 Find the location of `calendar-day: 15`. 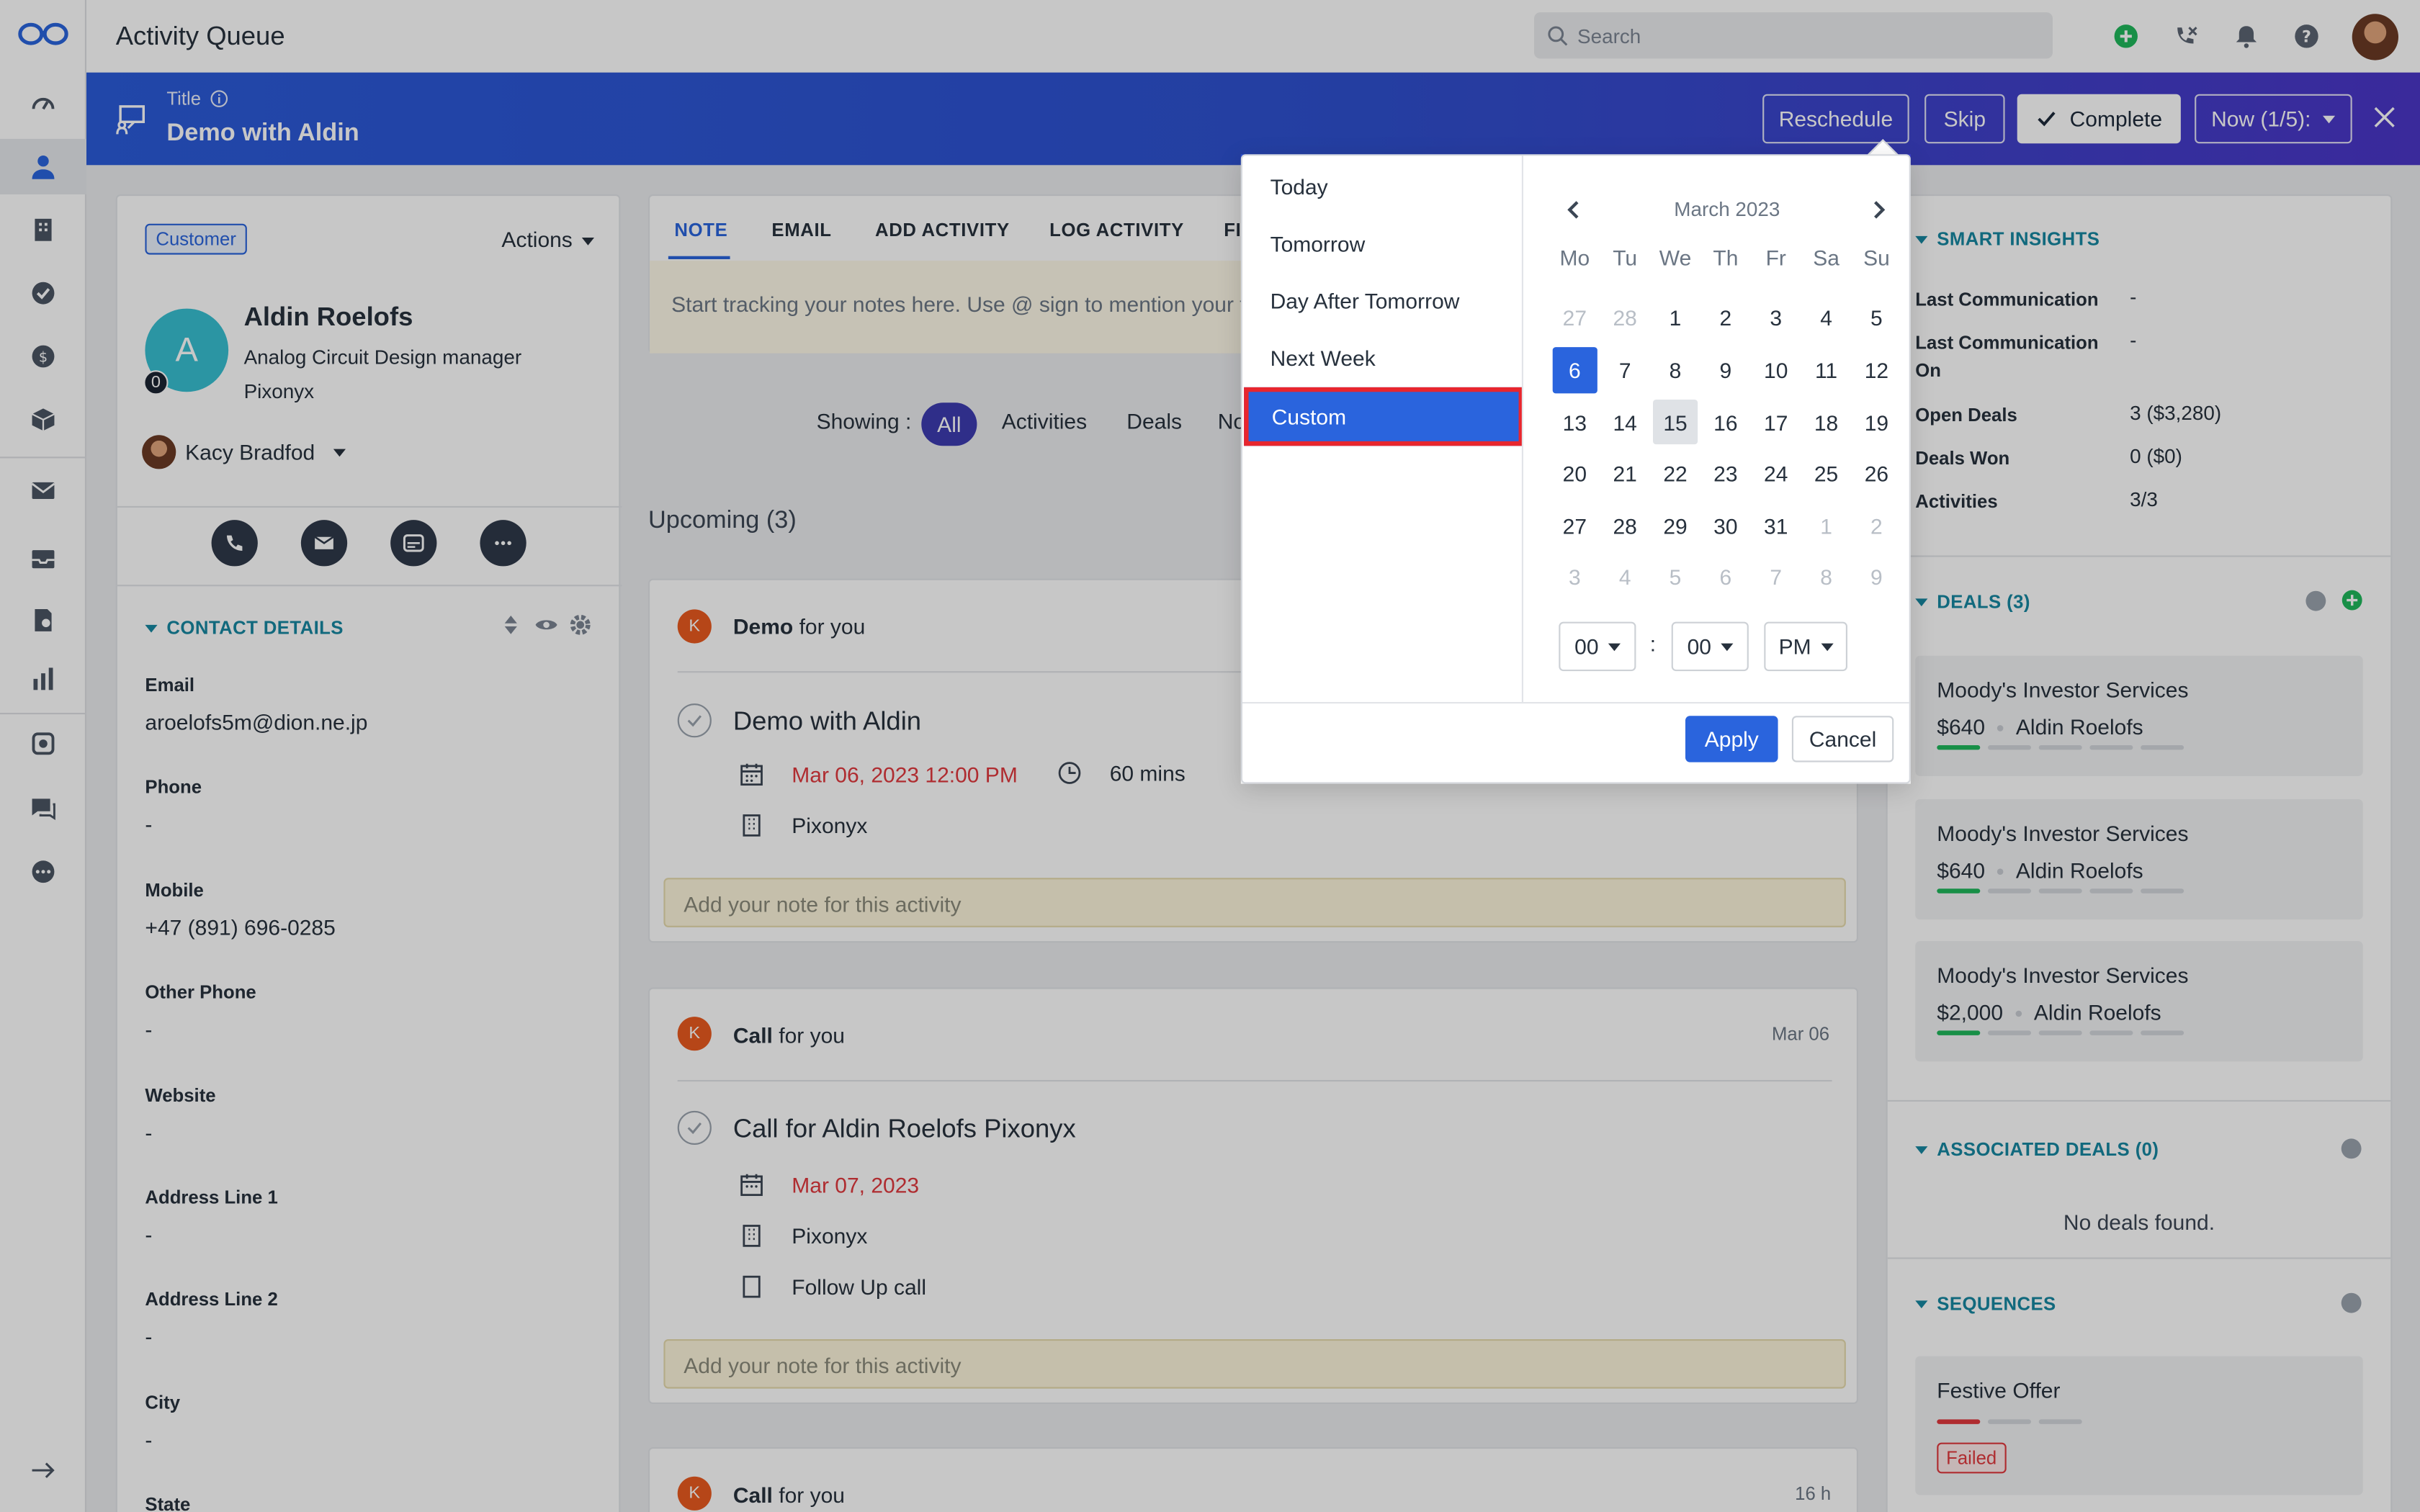

calendar-day: 15 is located at coordinates (1675, 422).